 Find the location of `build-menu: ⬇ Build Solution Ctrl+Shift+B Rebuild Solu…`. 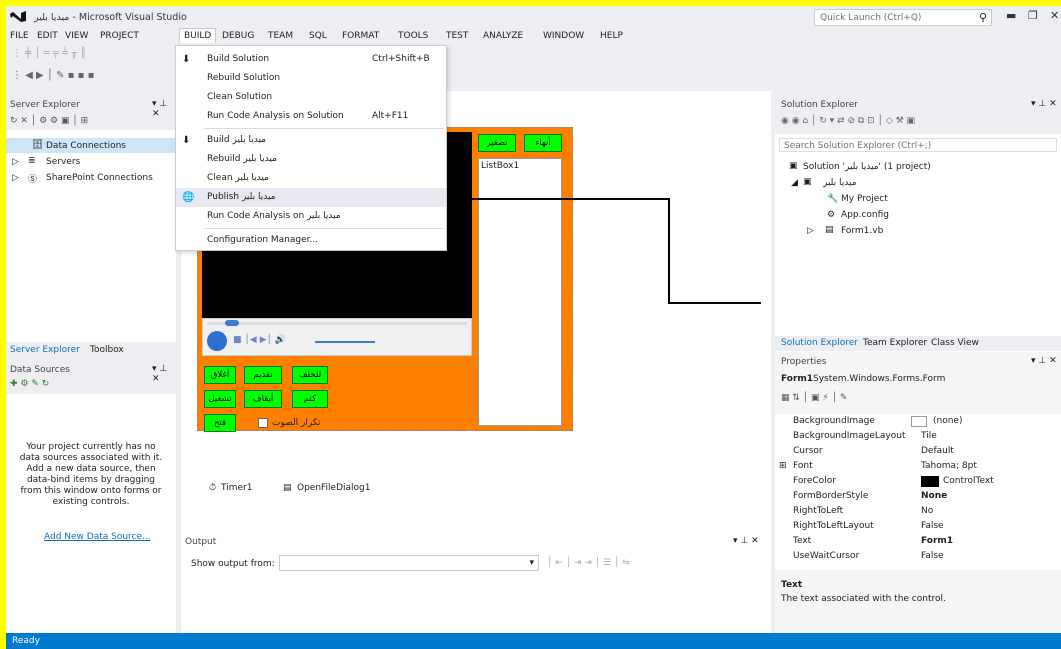

build-menu: ⬇ Build Solution Ctrl+Shift+B Rebuild Solu… is located at coordinates (311, 148).